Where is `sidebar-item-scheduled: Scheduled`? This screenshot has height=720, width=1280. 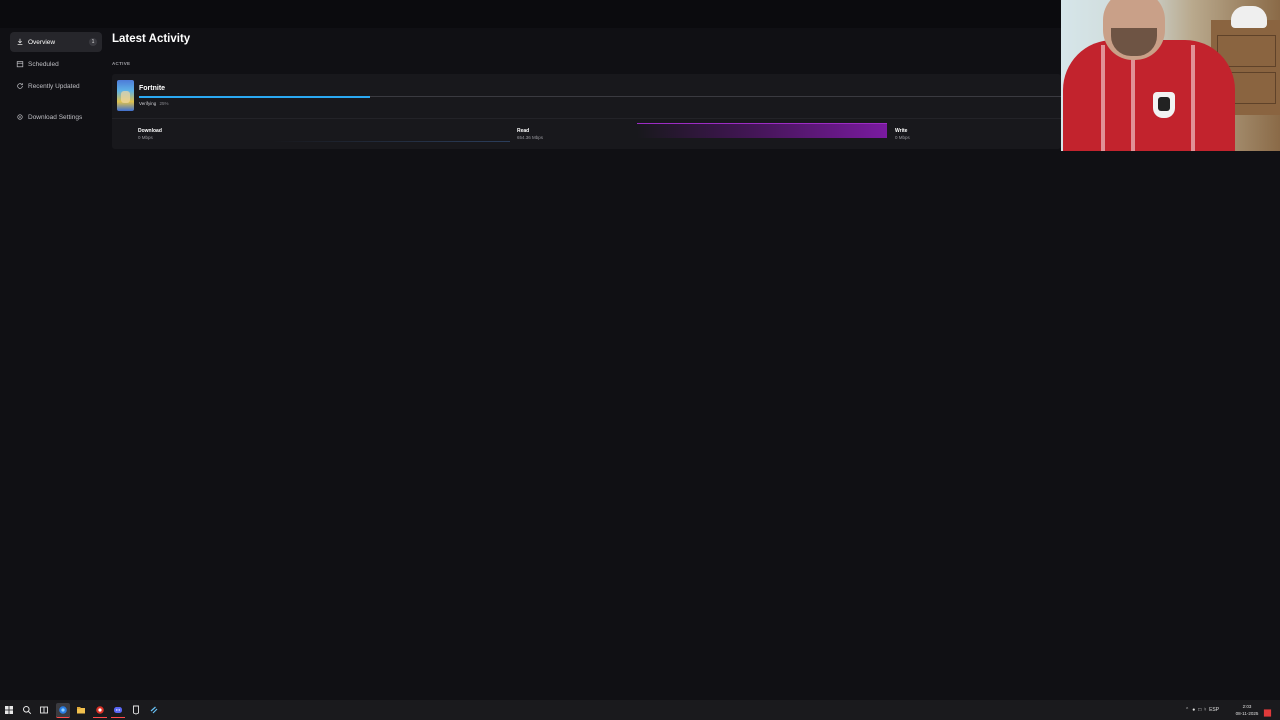
sidebar-item-scheduled: Scheduled is located at coordinates (56, 64).